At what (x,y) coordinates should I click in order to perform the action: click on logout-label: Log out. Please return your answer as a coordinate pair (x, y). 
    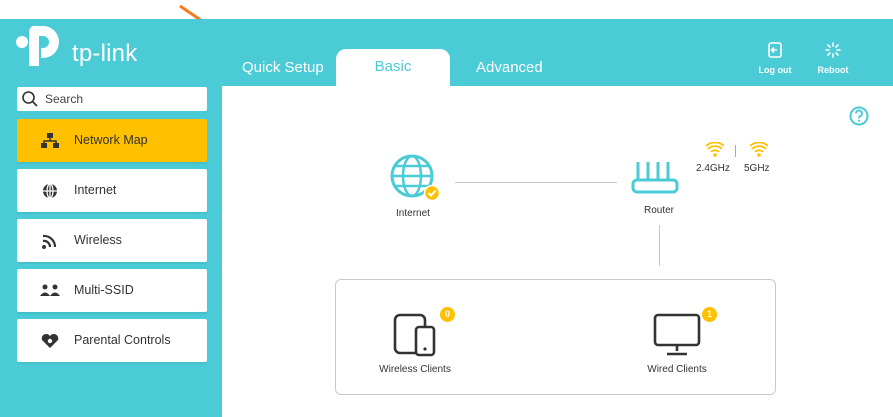
    Looking at the image, I should click on (775, 70).